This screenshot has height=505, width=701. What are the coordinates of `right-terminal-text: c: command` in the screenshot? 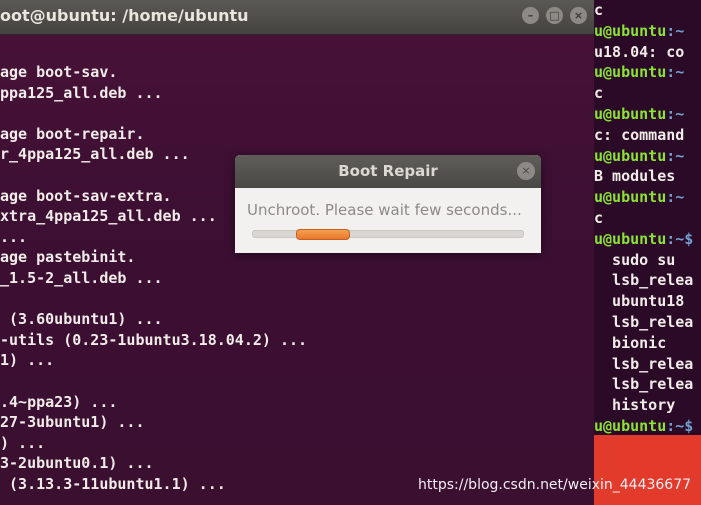 It's located at (639, 134).